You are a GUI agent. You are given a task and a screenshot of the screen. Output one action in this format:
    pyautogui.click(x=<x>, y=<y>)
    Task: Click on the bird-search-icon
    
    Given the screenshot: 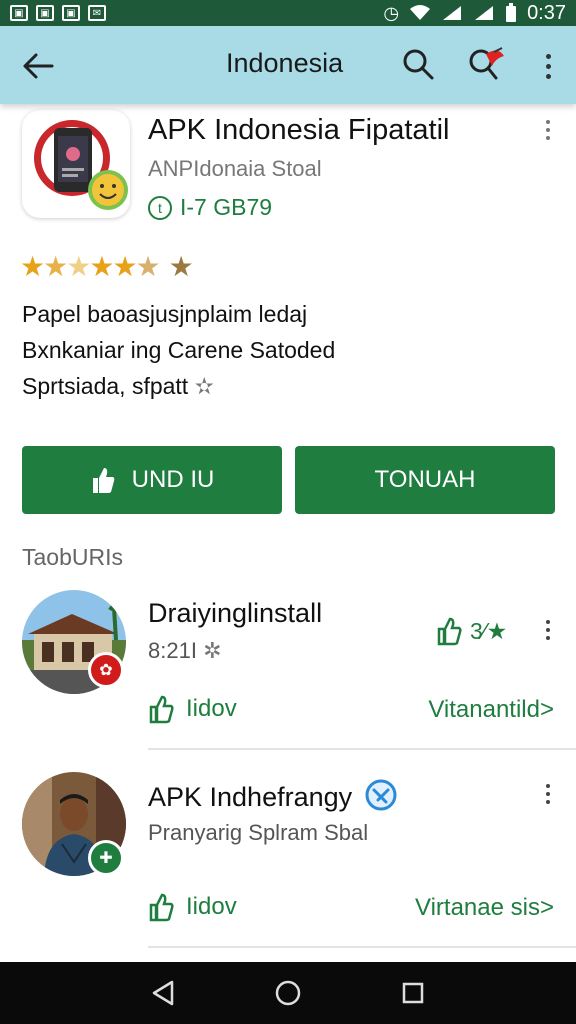 What is the action you would take?
    pyautogui.click(x=486, y=63)
    